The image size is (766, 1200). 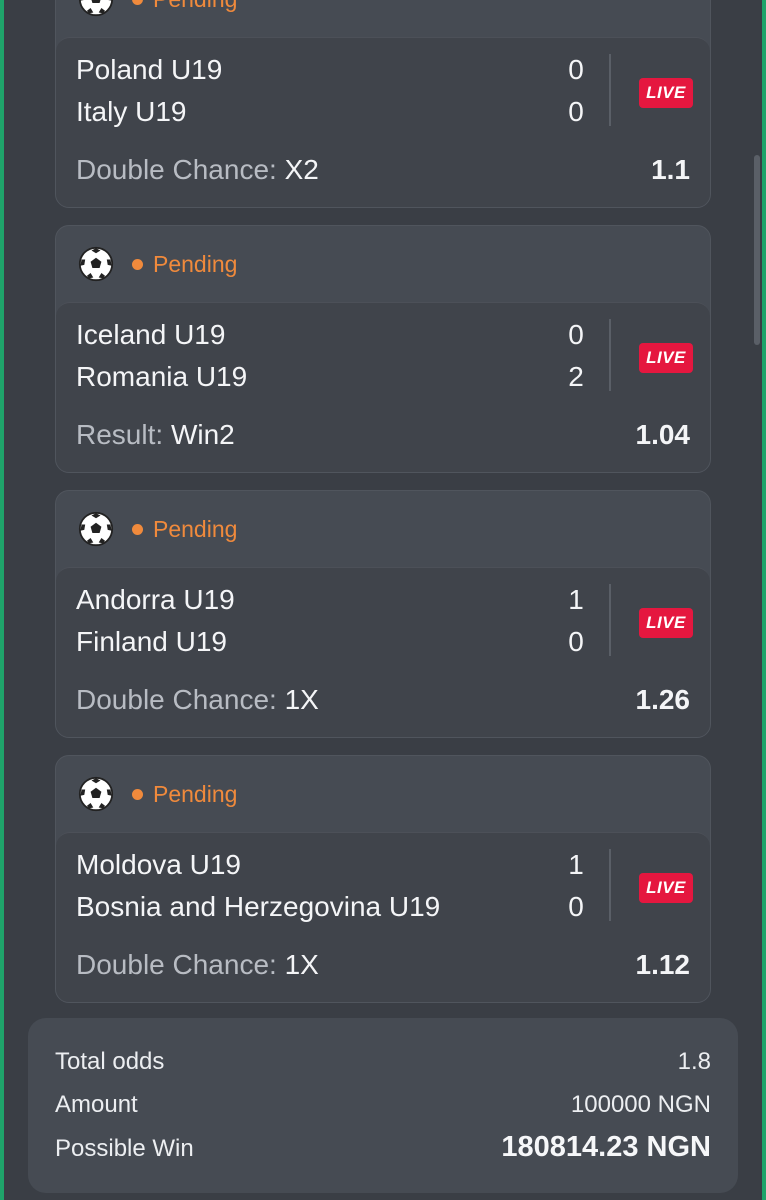 What do you see at coordinates (383, 1147) in the screenshot?
I see `possible-win-row: Possible Win 180814.23 NGN` at bounding box center [383, 1147].